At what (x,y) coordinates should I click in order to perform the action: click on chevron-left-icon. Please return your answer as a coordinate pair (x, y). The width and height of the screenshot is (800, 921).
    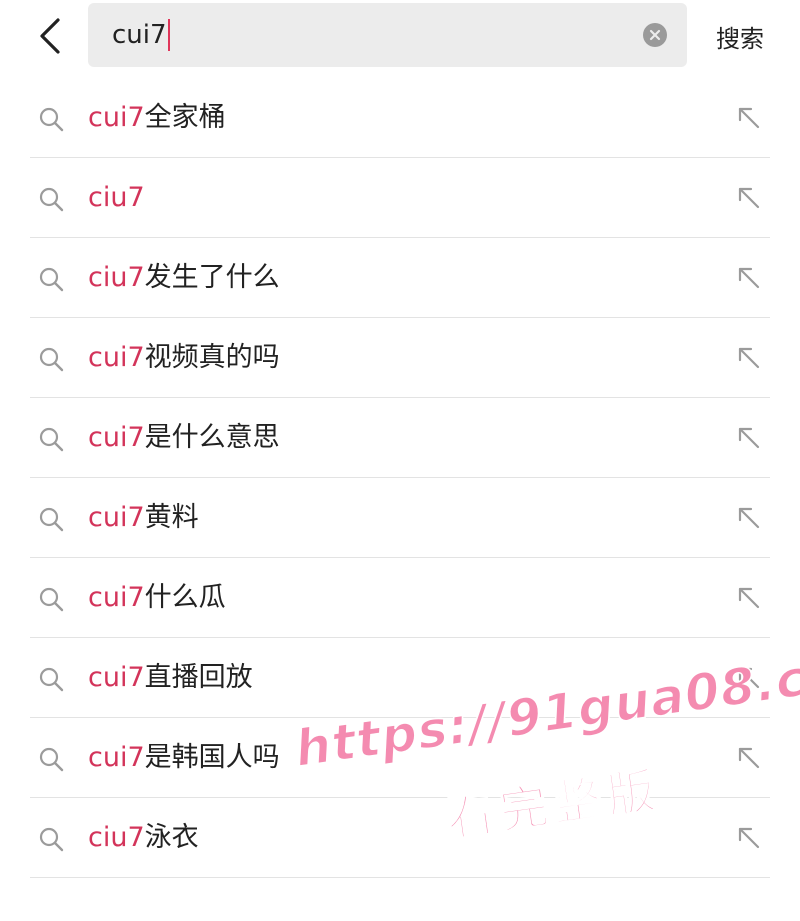
    Looking at the image, I should click on (50, 36).